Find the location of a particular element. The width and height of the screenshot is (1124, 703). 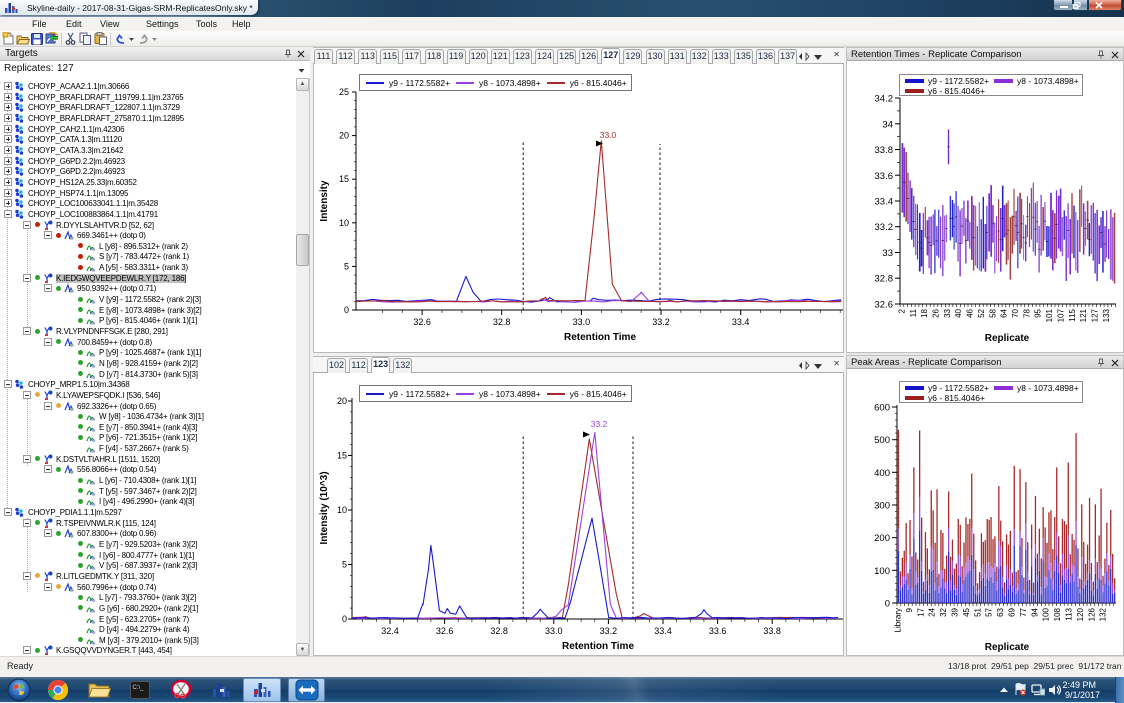

svg-text: 77 is located at coordinates (1023, 611).